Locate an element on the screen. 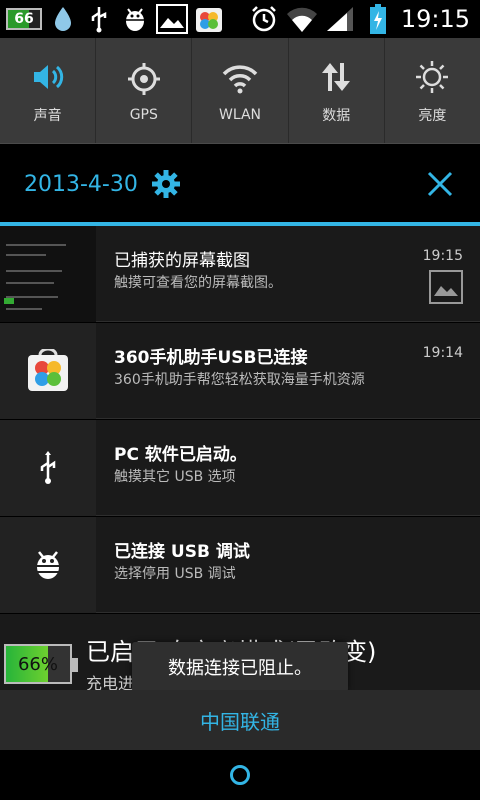 This screenshot has width=480, height=800. gear-icon is located at coordinates (166, 184).